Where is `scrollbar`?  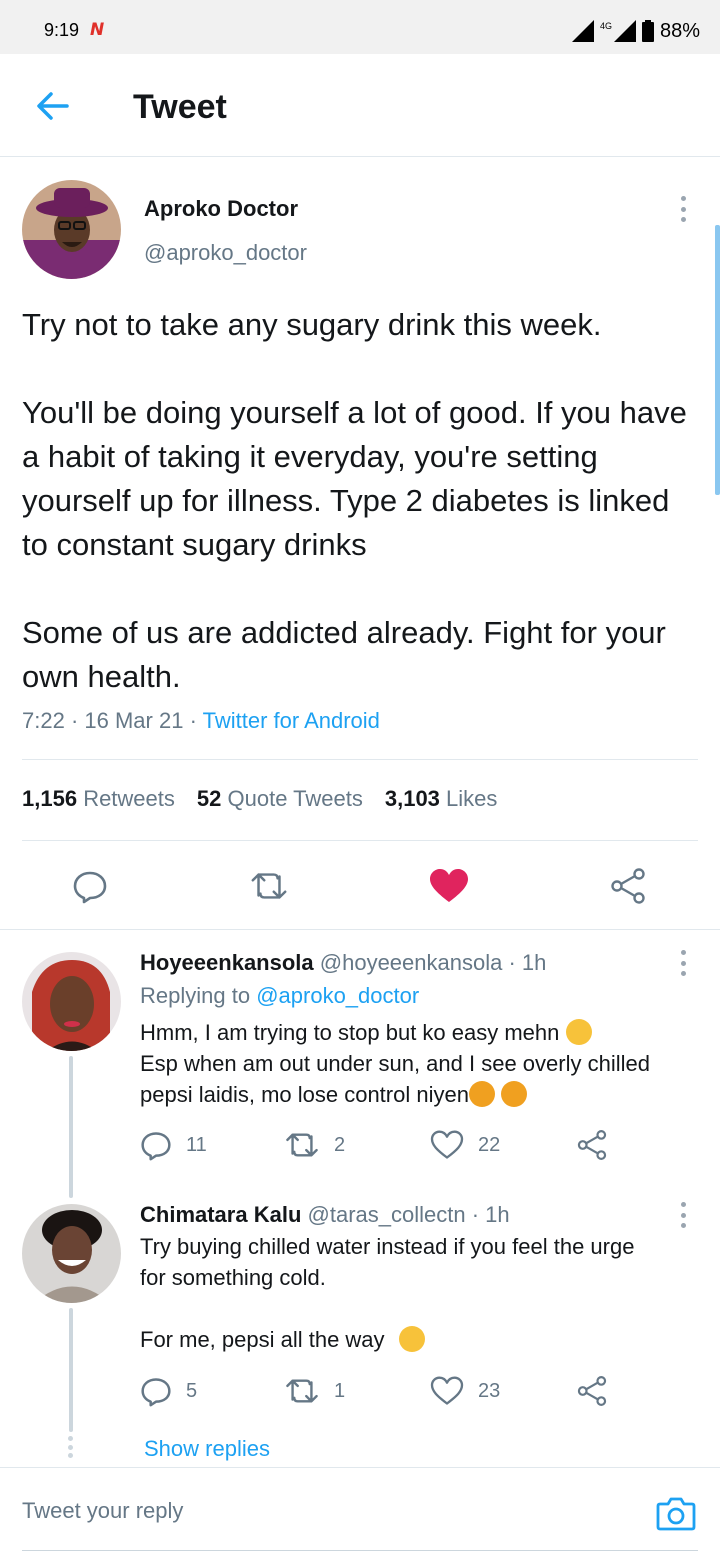 scrollbar is located at coordinates (717, 360).